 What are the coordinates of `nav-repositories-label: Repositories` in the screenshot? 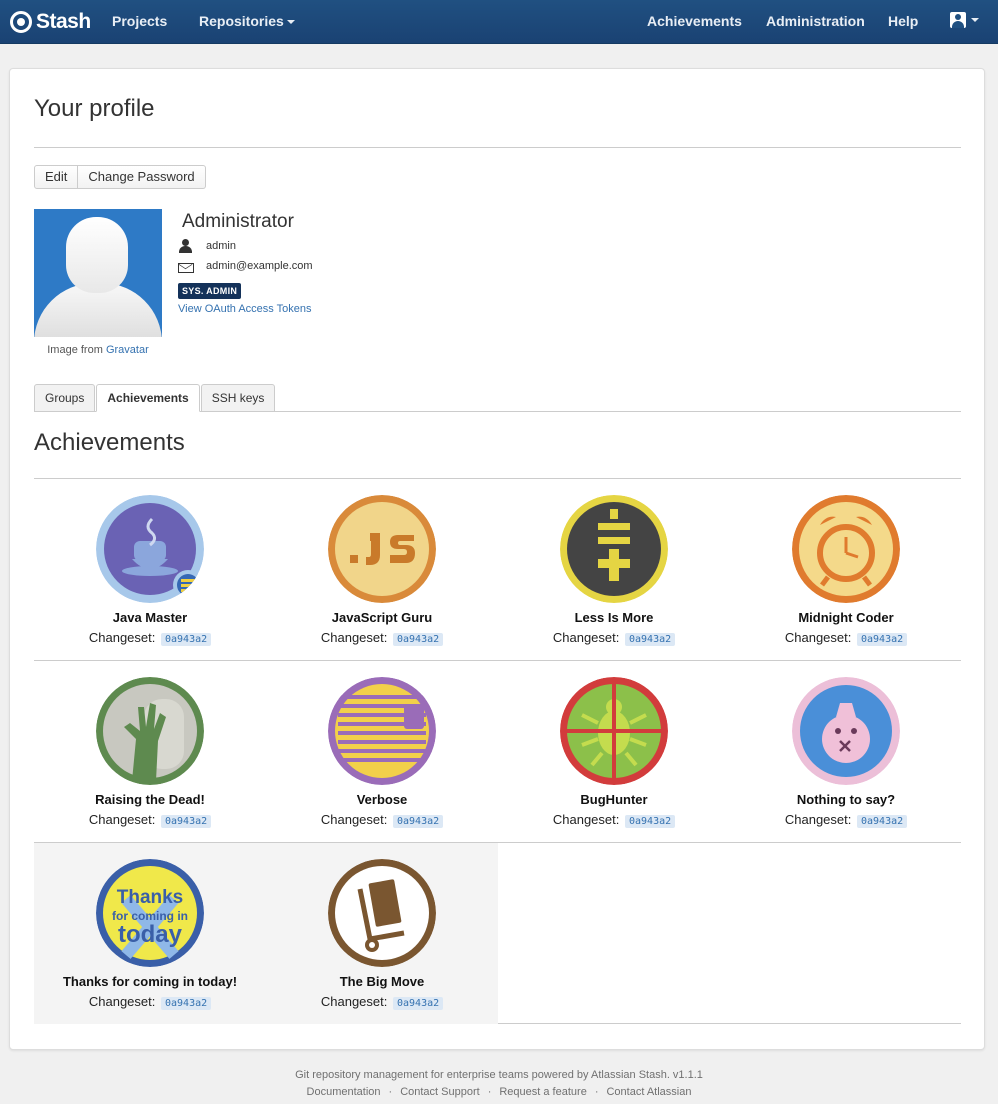 It's located at (241, 21).